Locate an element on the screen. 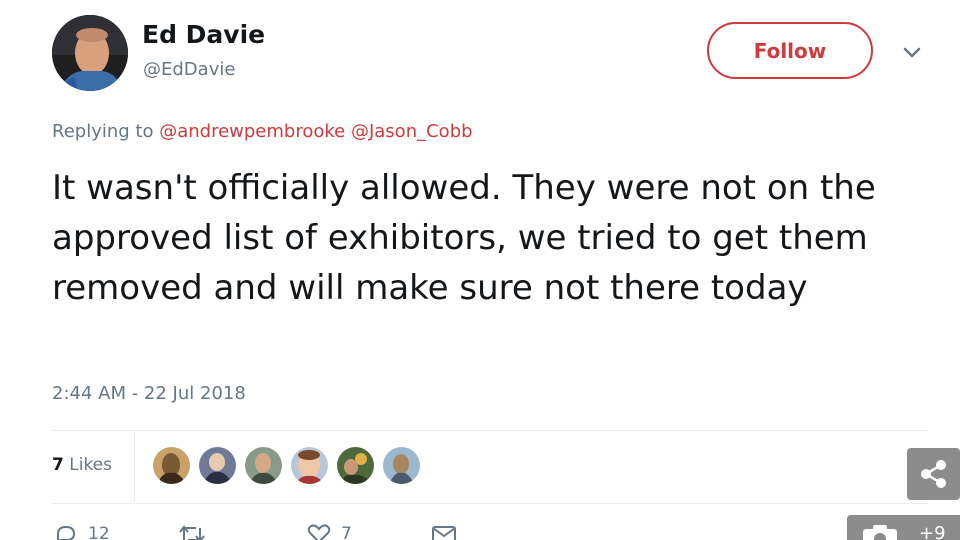 The width and height of the screenshot is (960, 540). tweet-timestamp: 2:44 AM - 22 Jul 2018 is located at coordinates (149, 393).